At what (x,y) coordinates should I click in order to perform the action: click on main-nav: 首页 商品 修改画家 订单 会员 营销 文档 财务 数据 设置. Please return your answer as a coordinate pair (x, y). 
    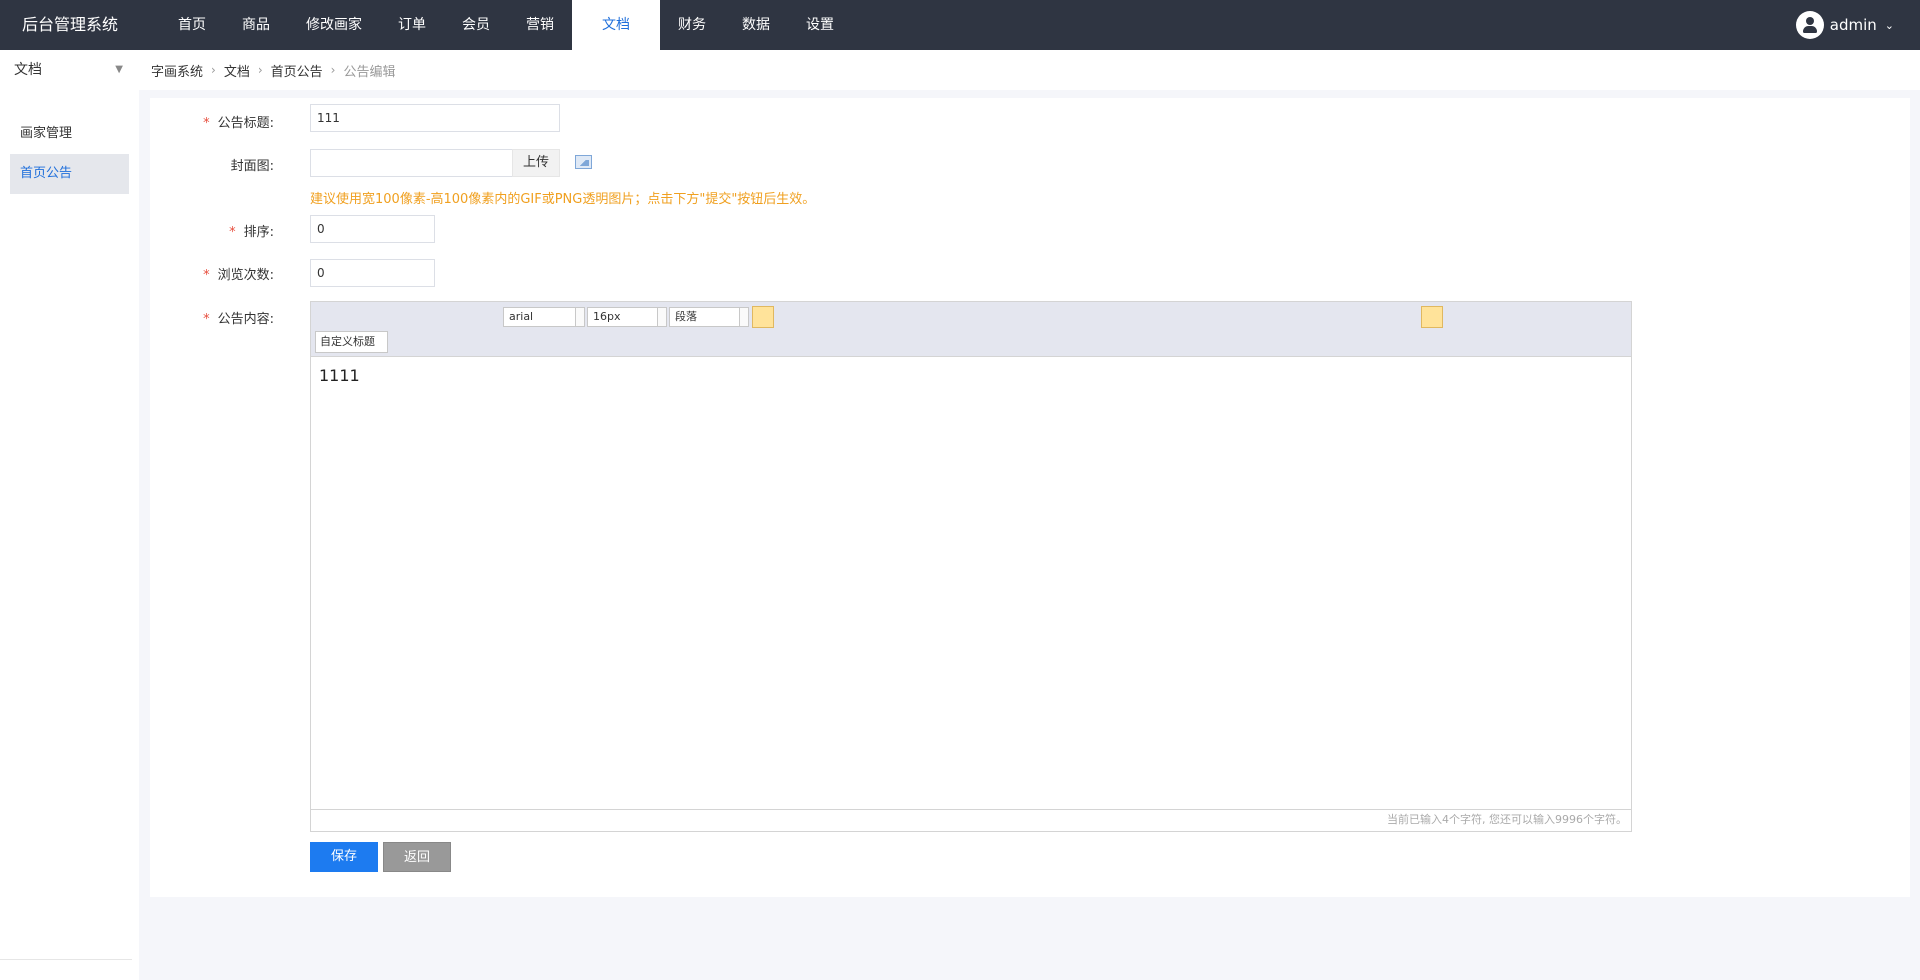
    Looking at the image, I should click on (506, 25).